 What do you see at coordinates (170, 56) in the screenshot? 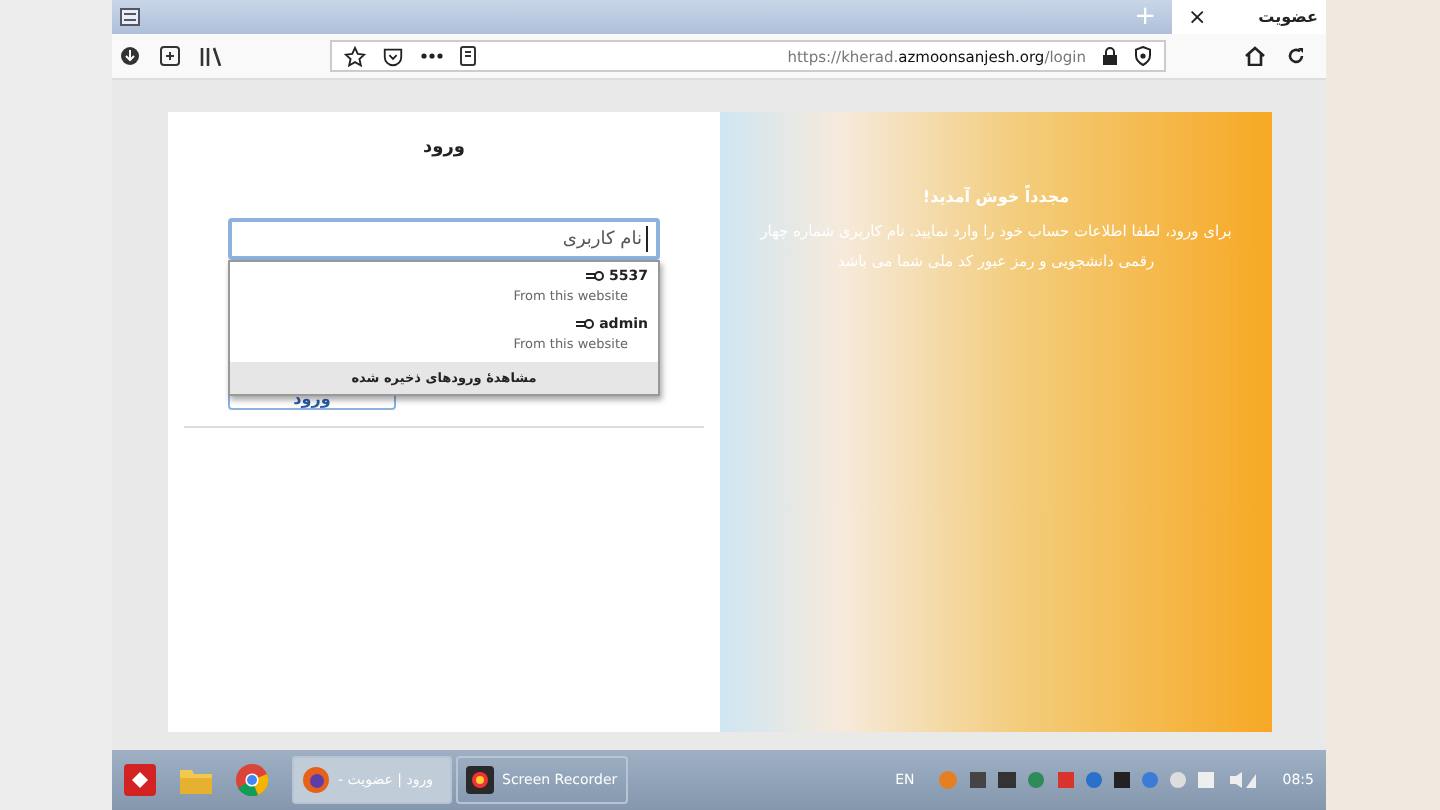
I see `sidebar-icon` at bounding box center [170, 56].